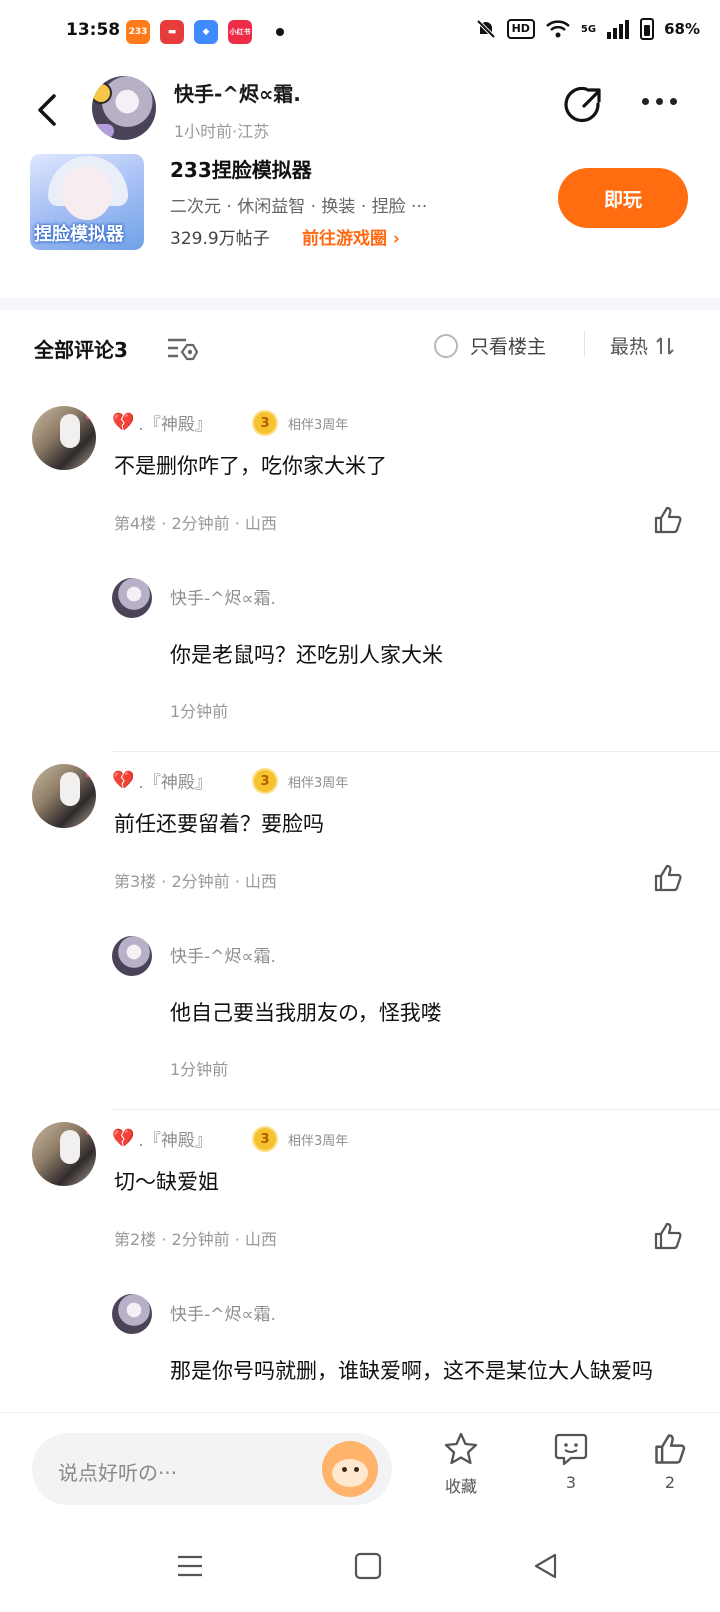 The height and width of the screenshot is (1612, 720). I want to click on game-cover-logo: 捏脸模拟器, so click(79, 234).